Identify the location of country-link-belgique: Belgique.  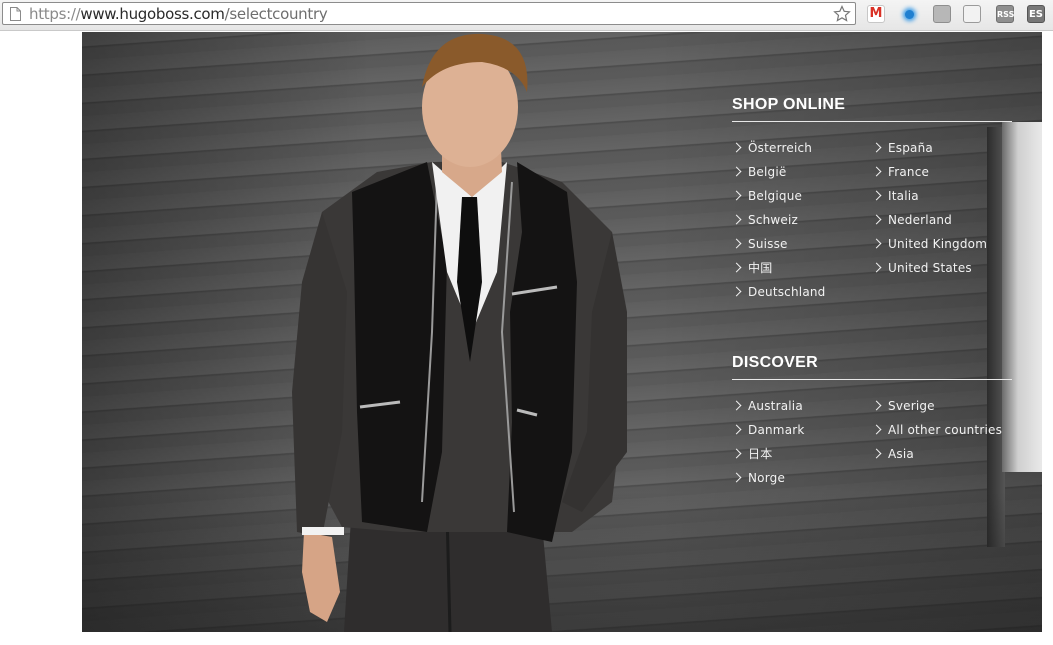
(801, 196).